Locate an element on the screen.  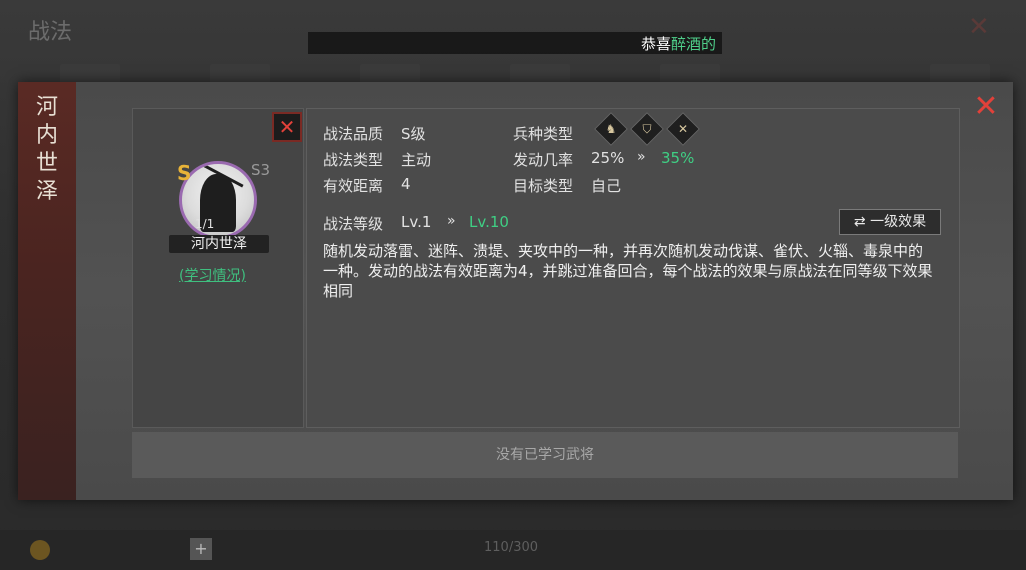
rate-arrow-icon: » is located at coordinates (641, 157).